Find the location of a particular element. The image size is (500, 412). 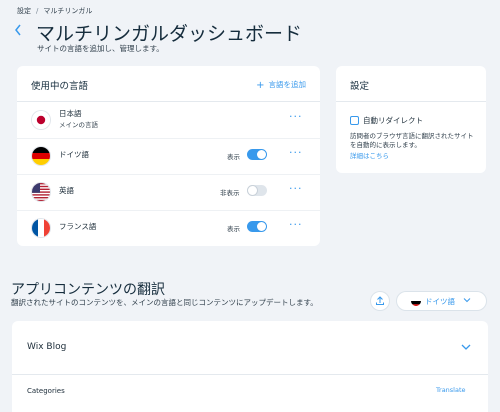

app-name: Wix Blog is located at coordinates (47, 347).